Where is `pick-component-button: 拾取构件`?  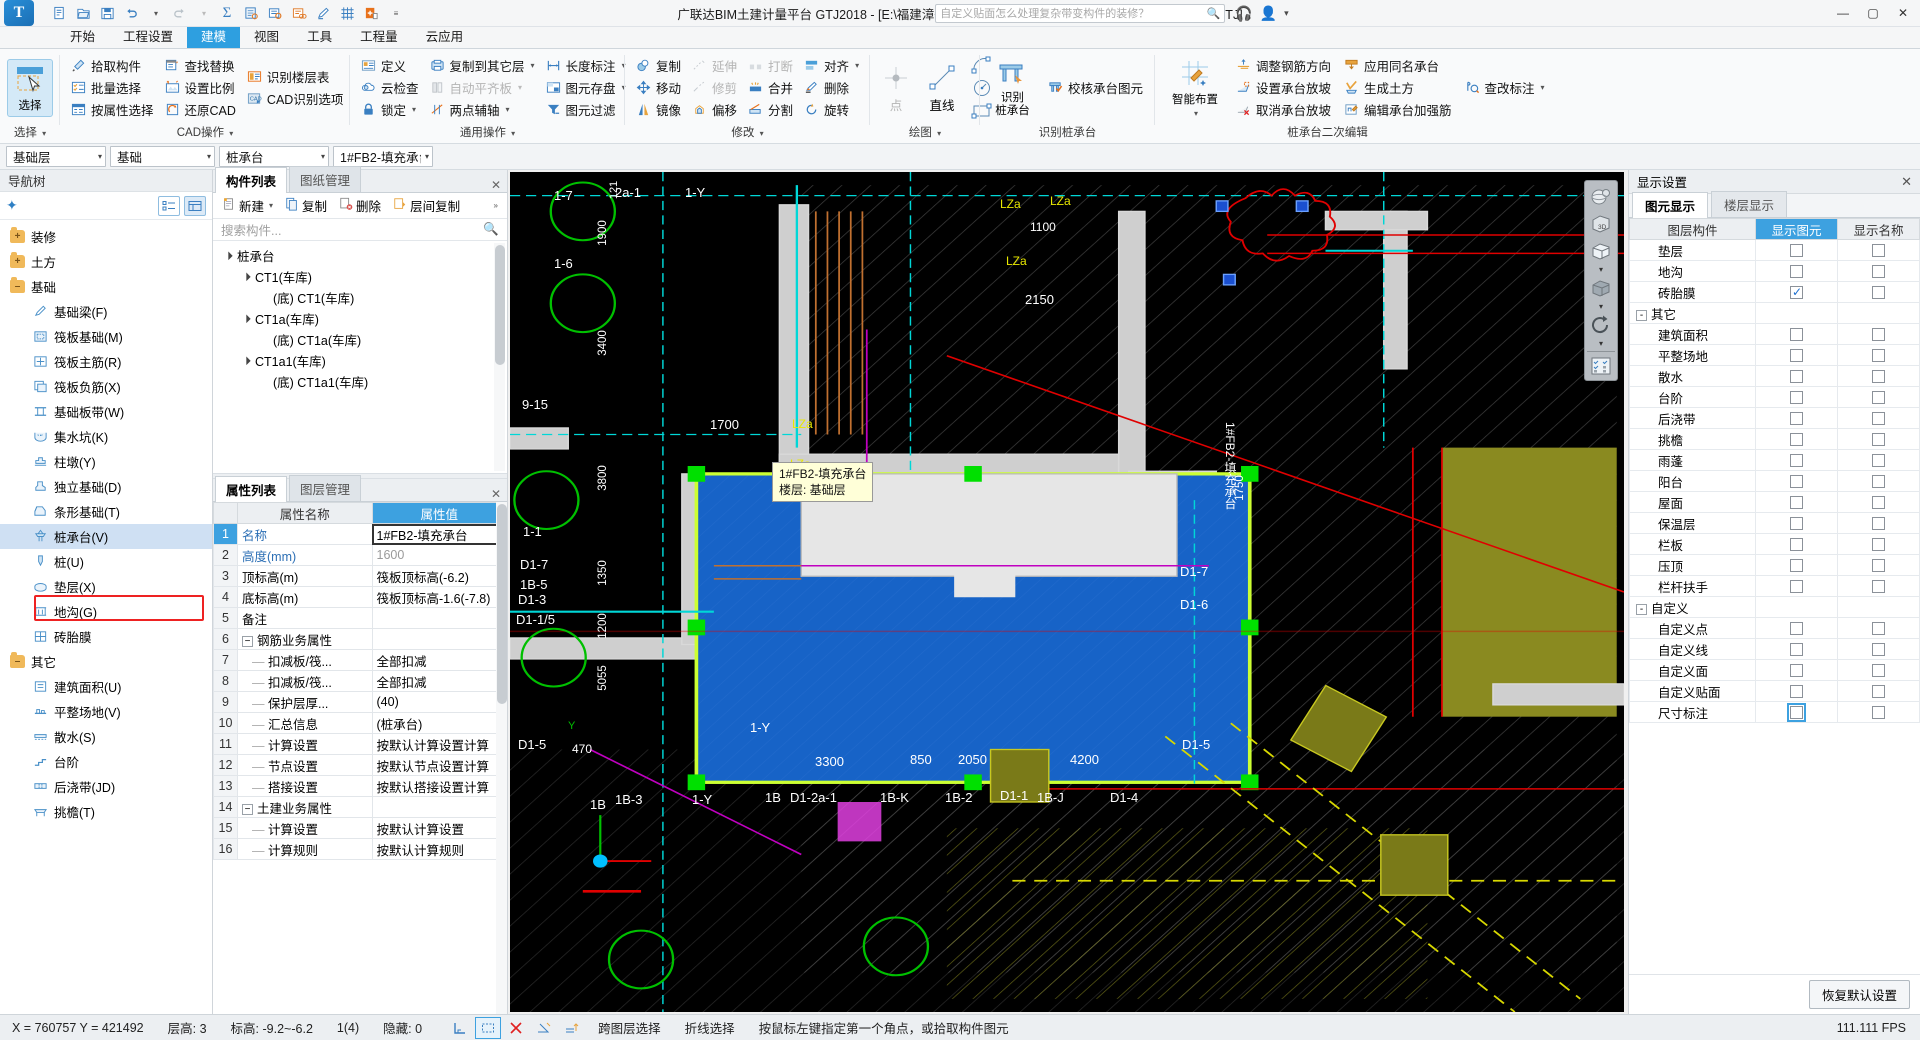 pick-component-button: 拾取构件 is located at coordinates (113, 65).